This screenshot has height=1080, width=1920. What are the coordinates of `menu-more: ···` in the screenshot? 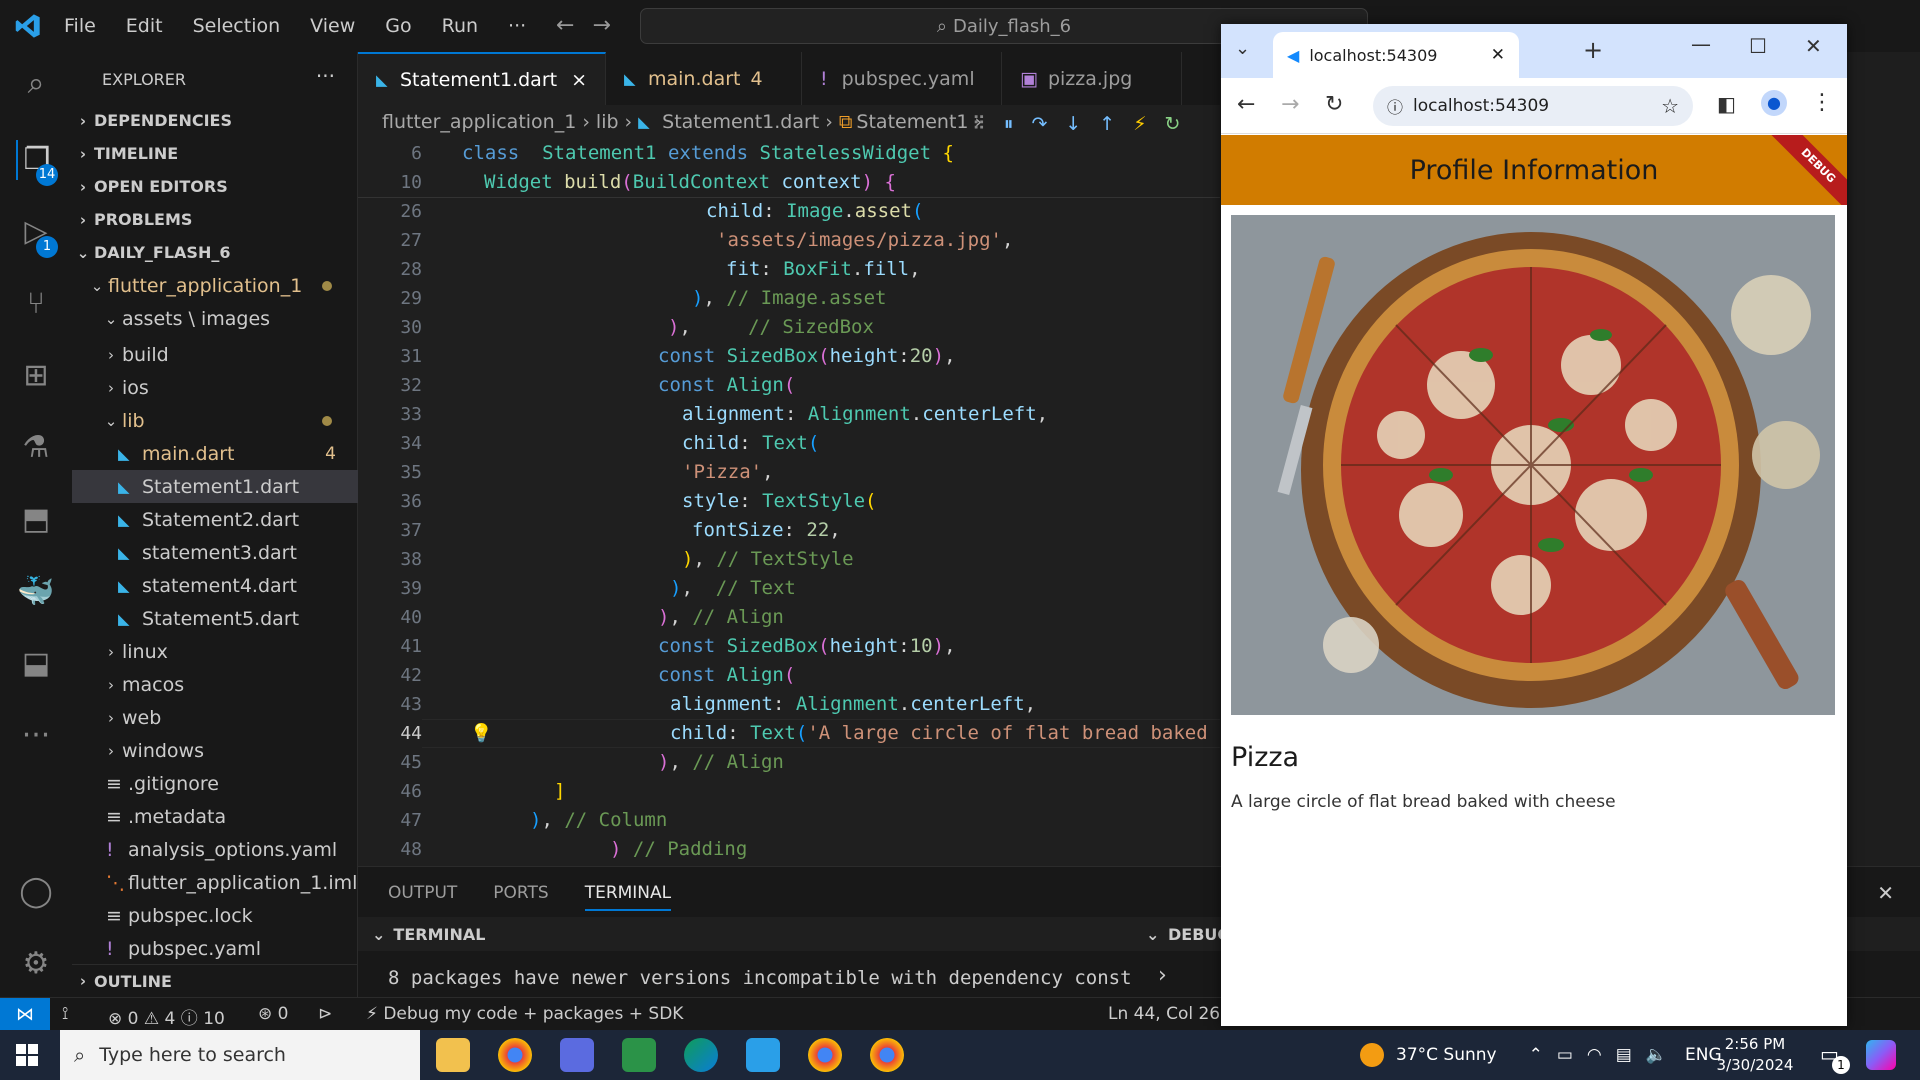 It's located at (517, 26).